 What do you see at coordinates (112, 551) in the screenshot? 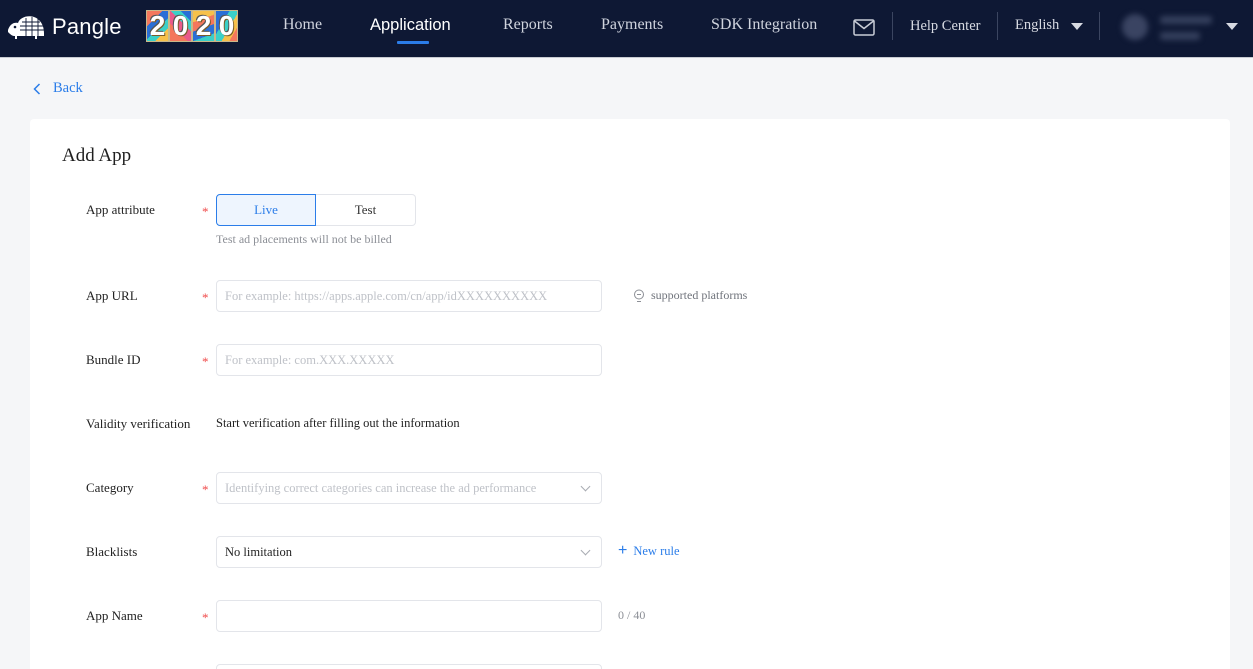
I see `blacklists-label: Blacklists` at bounding box center [112, 551].